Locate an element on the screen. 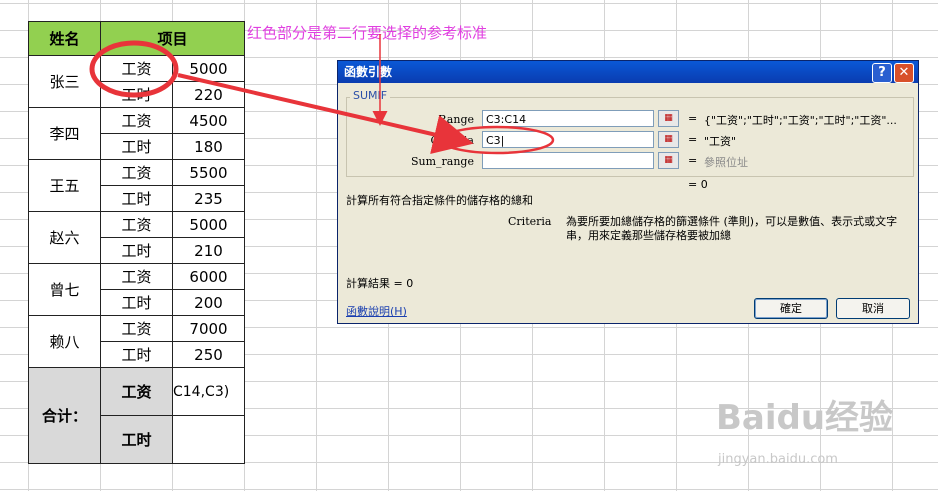 The height and width of the screenshot is (491, 938). highlight-circle-cell is located at coordinates (134, 69).